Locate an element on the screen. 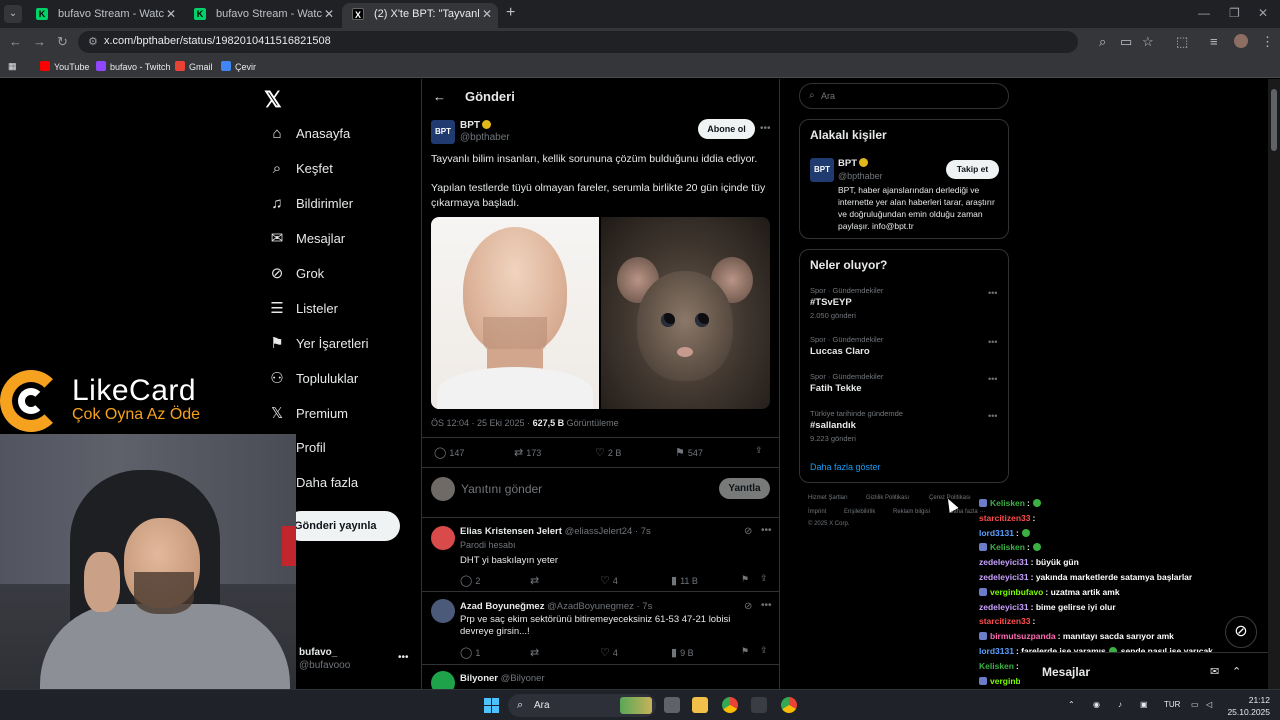 This screenshot has height=720, width=1280. apps-grid-icon: ▦ is located at coordinates (12, 66).